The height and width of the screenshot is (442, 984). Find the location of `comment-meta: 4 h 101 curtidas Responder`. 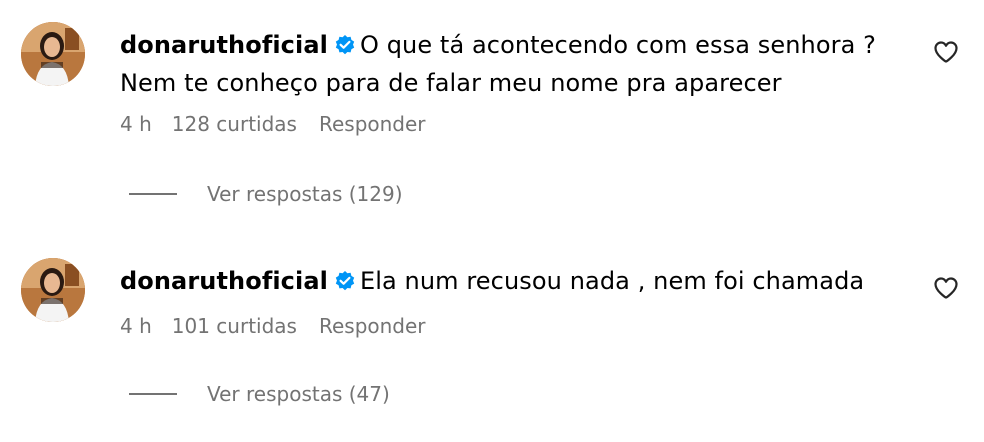

comment-meta: 4 h 101 curtidas Responder is located at coordinates (273, 326).